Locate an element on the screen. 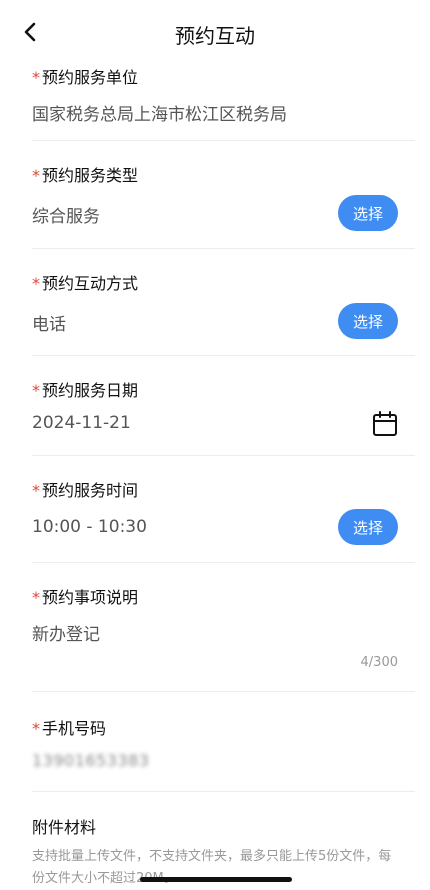  service-date-value: 2024-11-21 is located at coordinates (81, 423).